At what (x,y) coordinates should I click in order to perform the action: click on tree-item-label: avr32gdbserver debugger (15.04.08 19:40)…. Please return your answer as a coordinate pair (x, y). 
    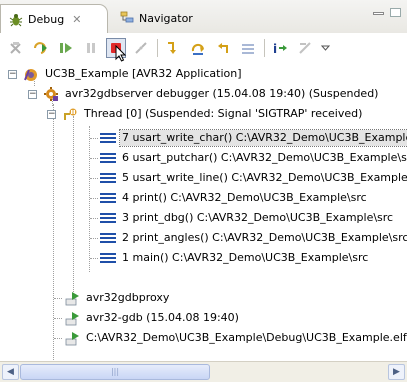
    Looking at the image, I should click on (222, 93).